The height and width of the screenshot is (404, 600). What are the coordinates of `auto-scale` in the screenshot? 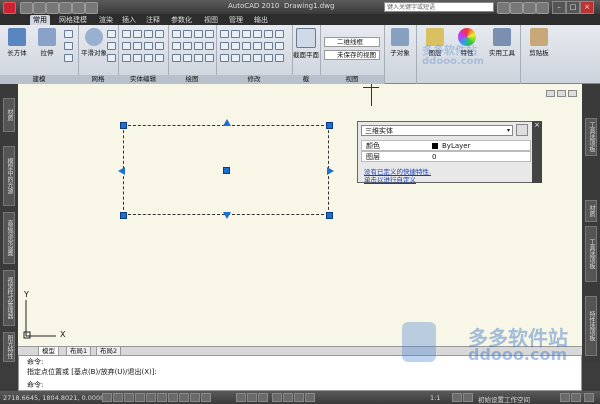 It's located at (468, 397).